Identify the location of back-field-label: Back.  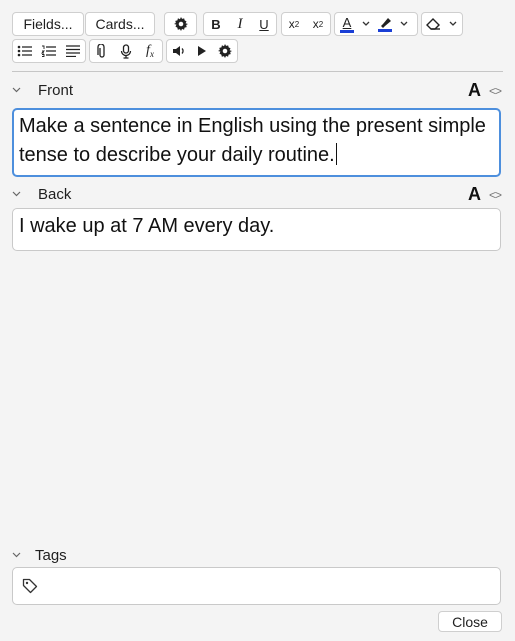
(55, 194).